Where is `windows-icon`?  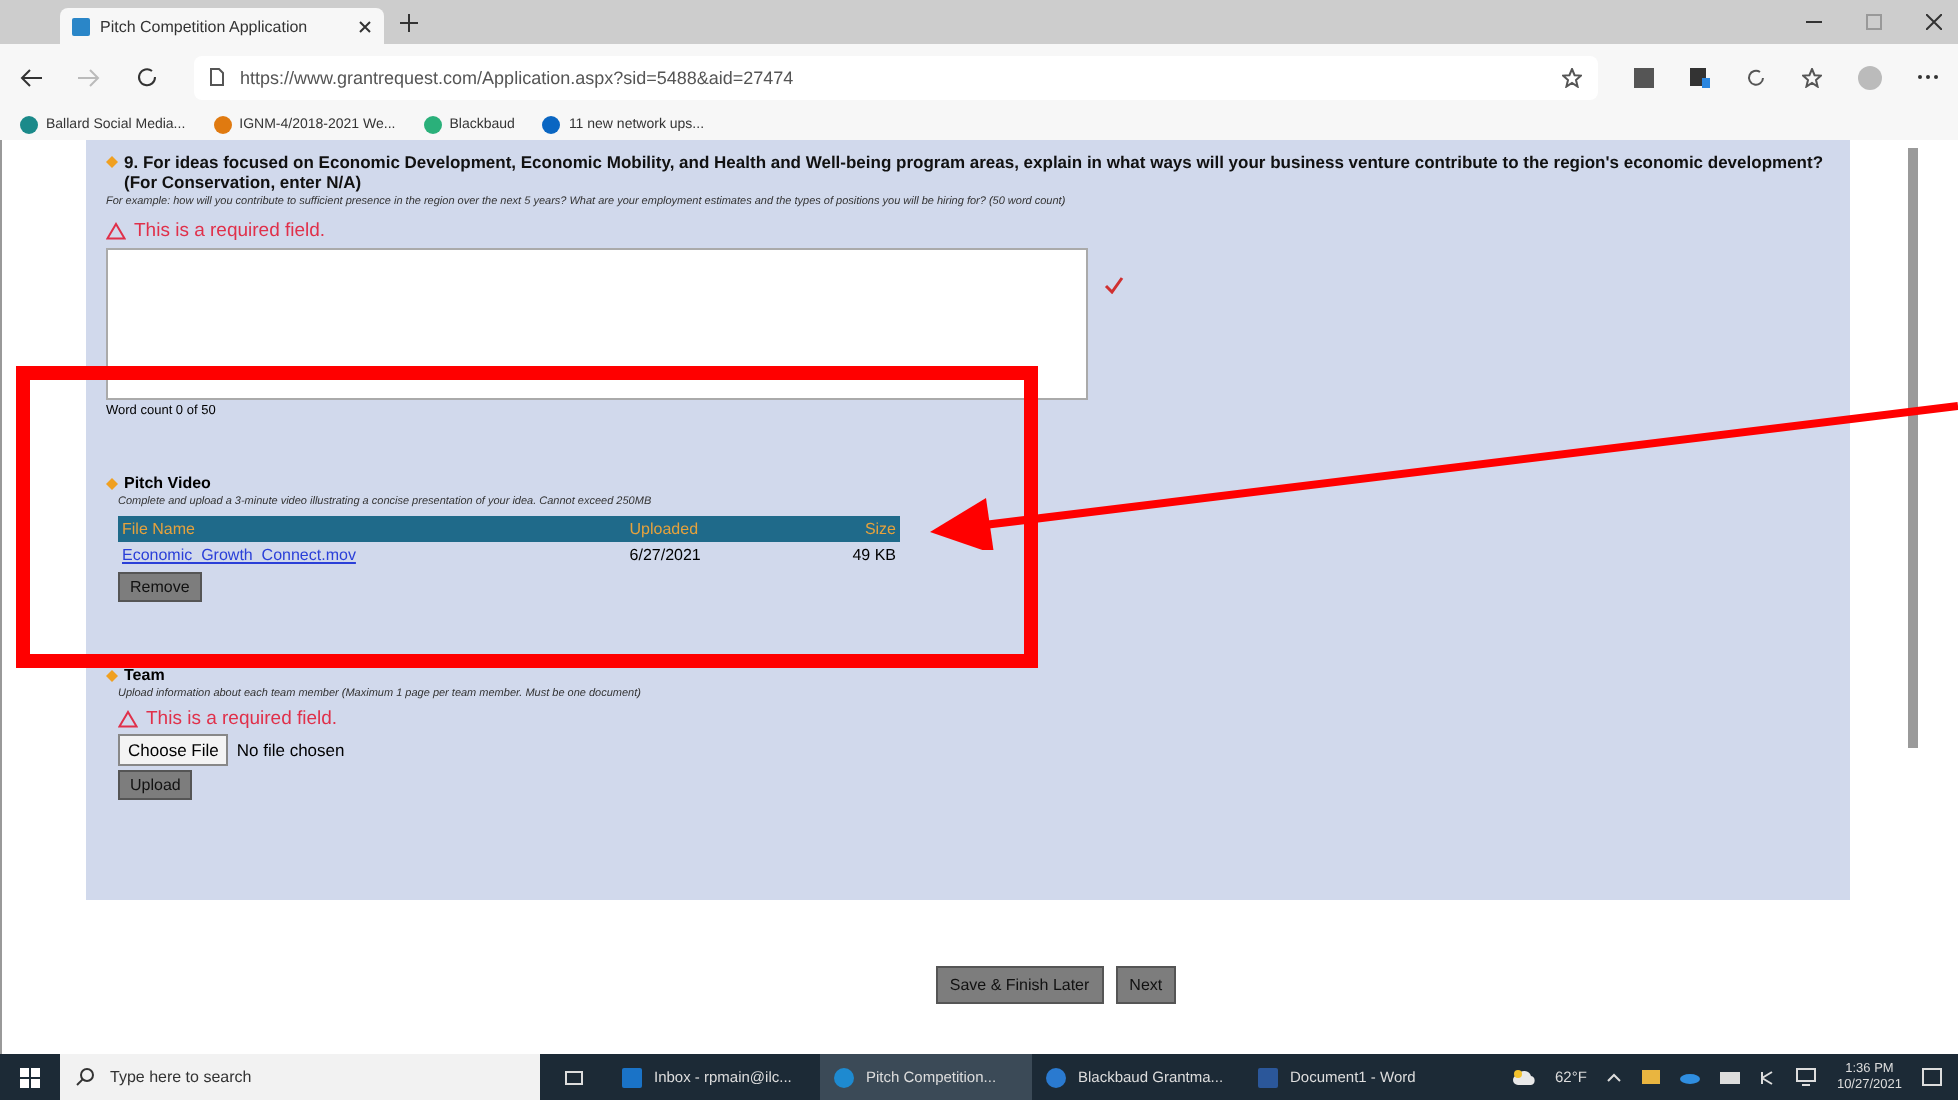
windows-icon is located at coordinates (30, 1077).